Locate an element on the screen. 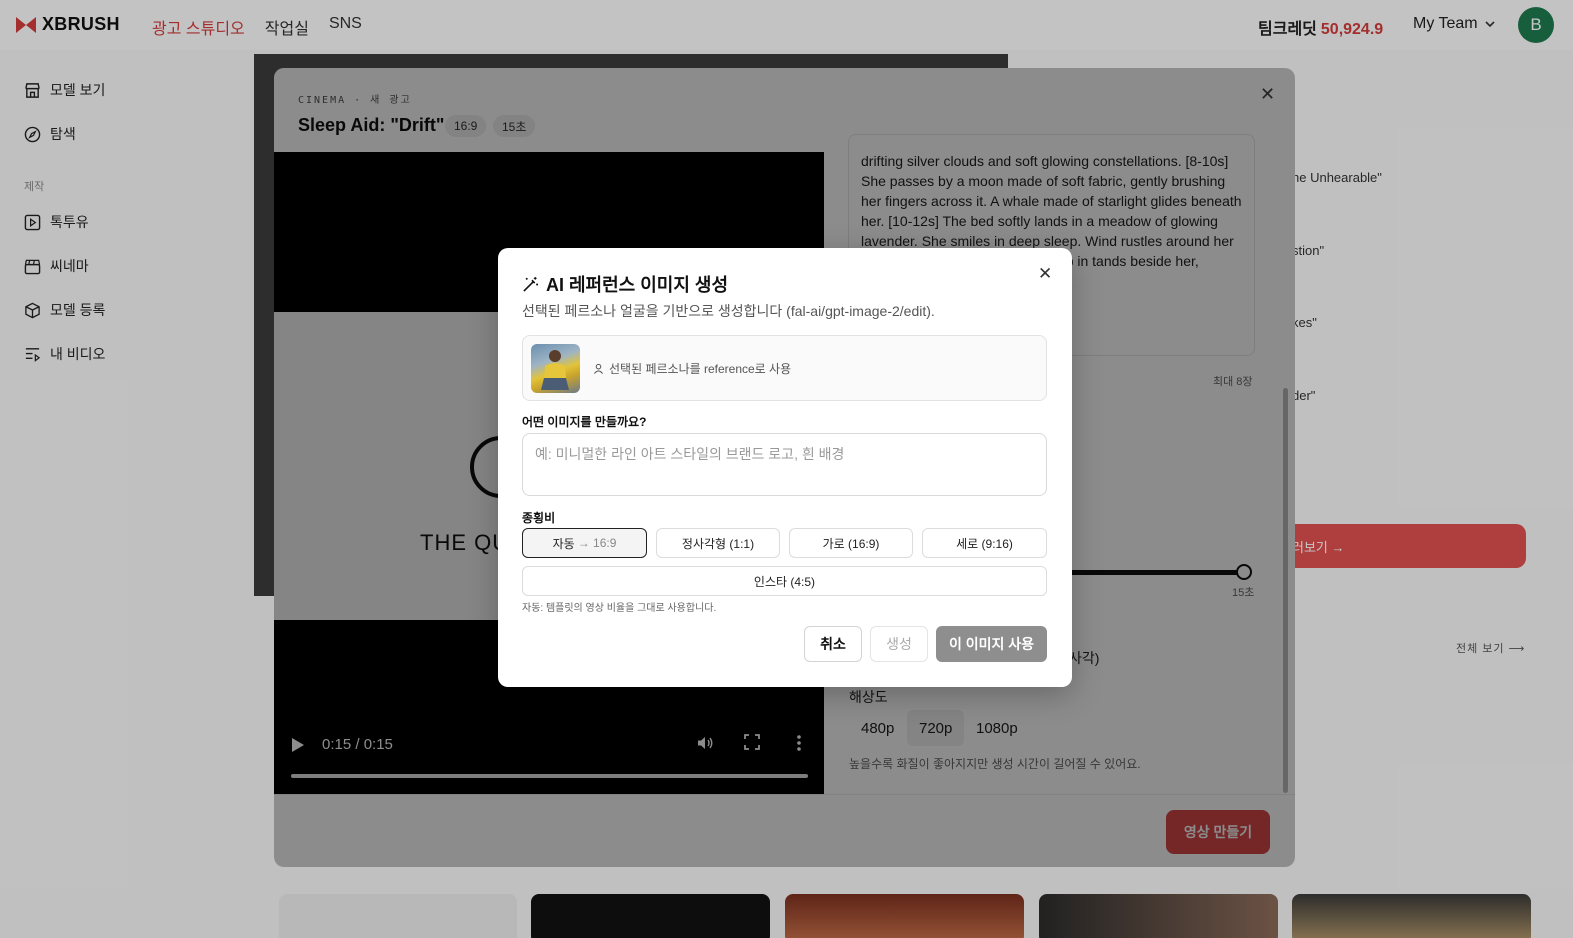 The width and height of the screenshot is (1573, 938). use-image-button: 이 이미지 사용 is located at coordinates (991, 644).